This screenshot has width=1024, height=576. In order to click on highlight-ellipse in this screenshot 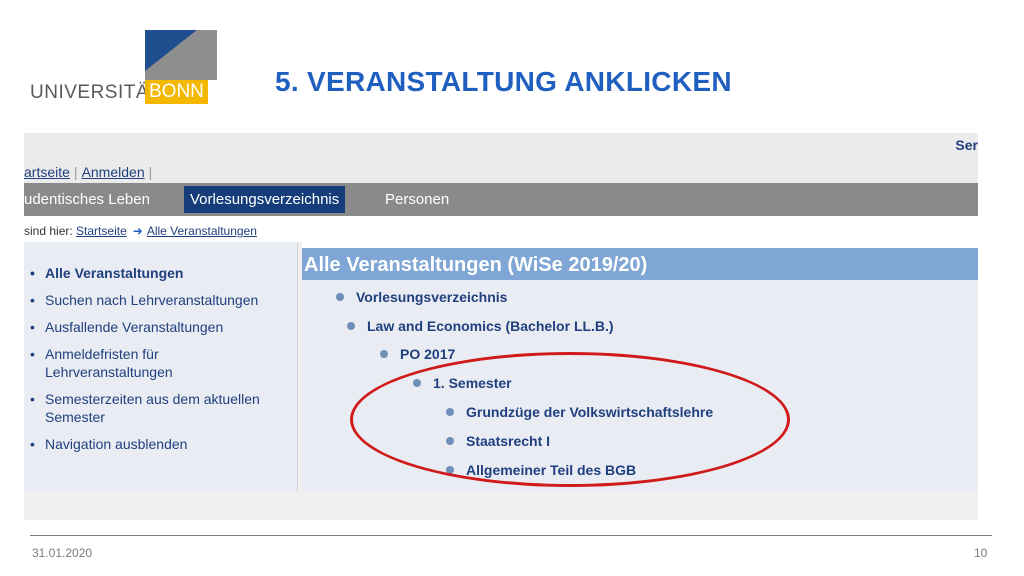, I will do `click(570, 419)`.